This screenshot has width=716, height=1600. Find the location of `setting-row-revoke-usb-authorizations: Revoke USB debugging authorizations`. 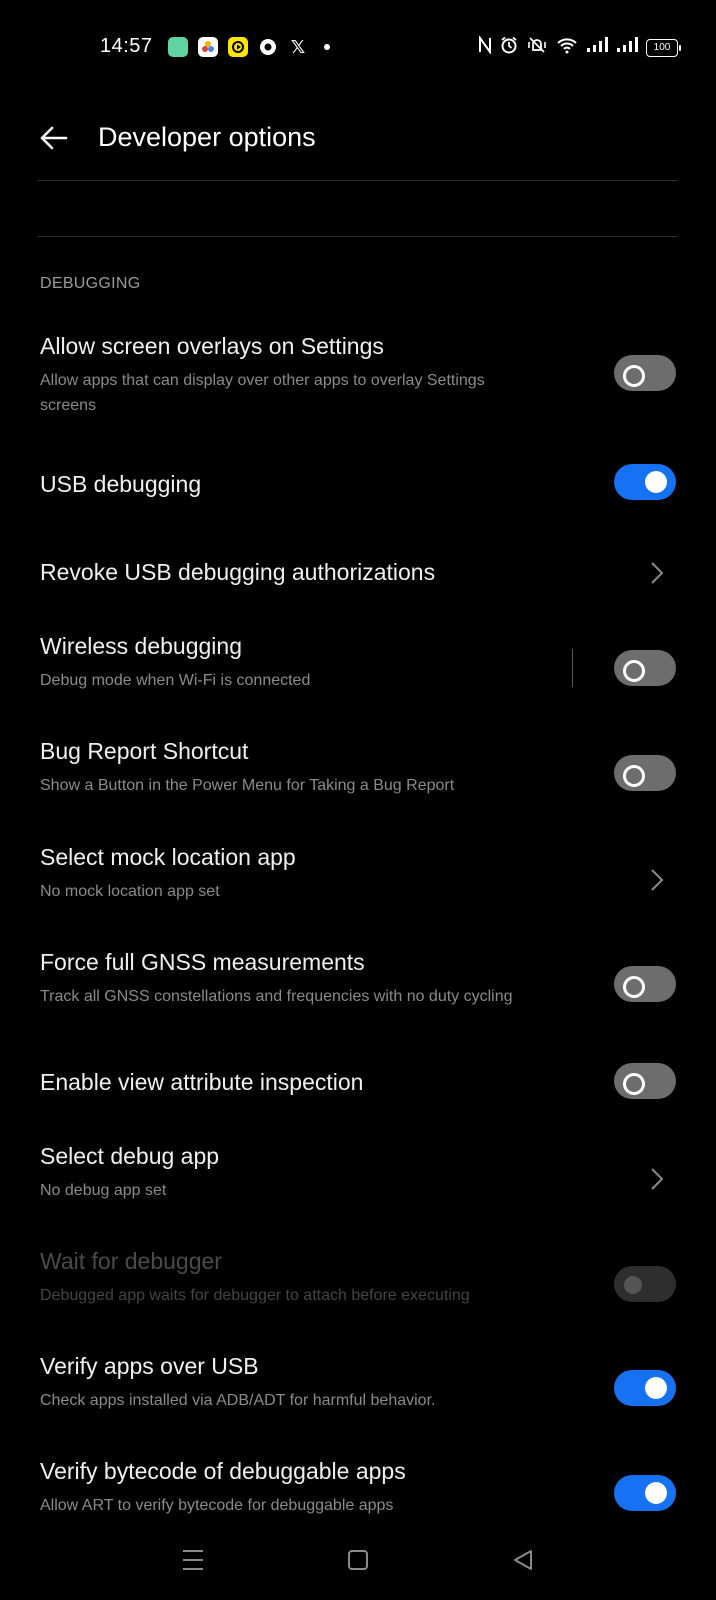

setting-row-revoke-usb-authorizations: Revoke USB debugging authorizations is located at coordinates (358, 572).